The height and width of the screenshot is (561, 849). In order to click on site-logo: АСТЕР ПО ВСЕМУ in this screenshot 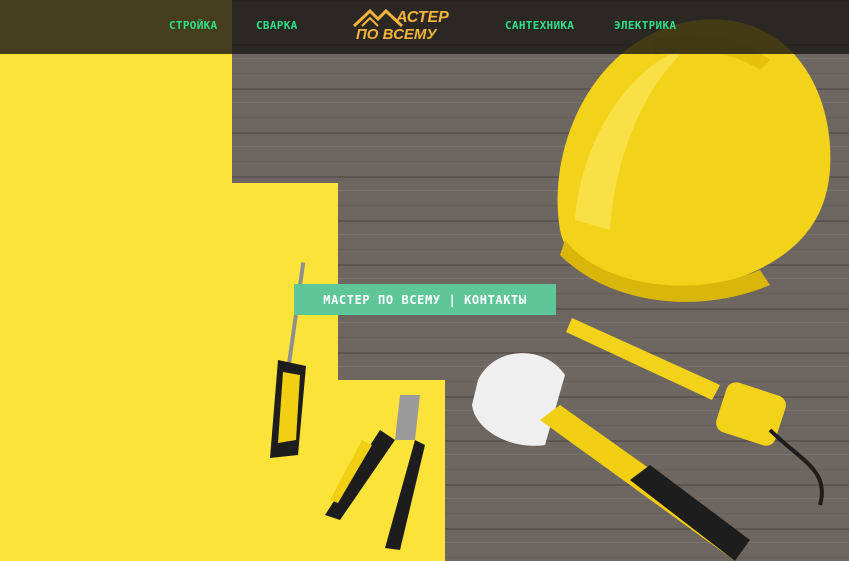, I will do `click(404, 27)`.